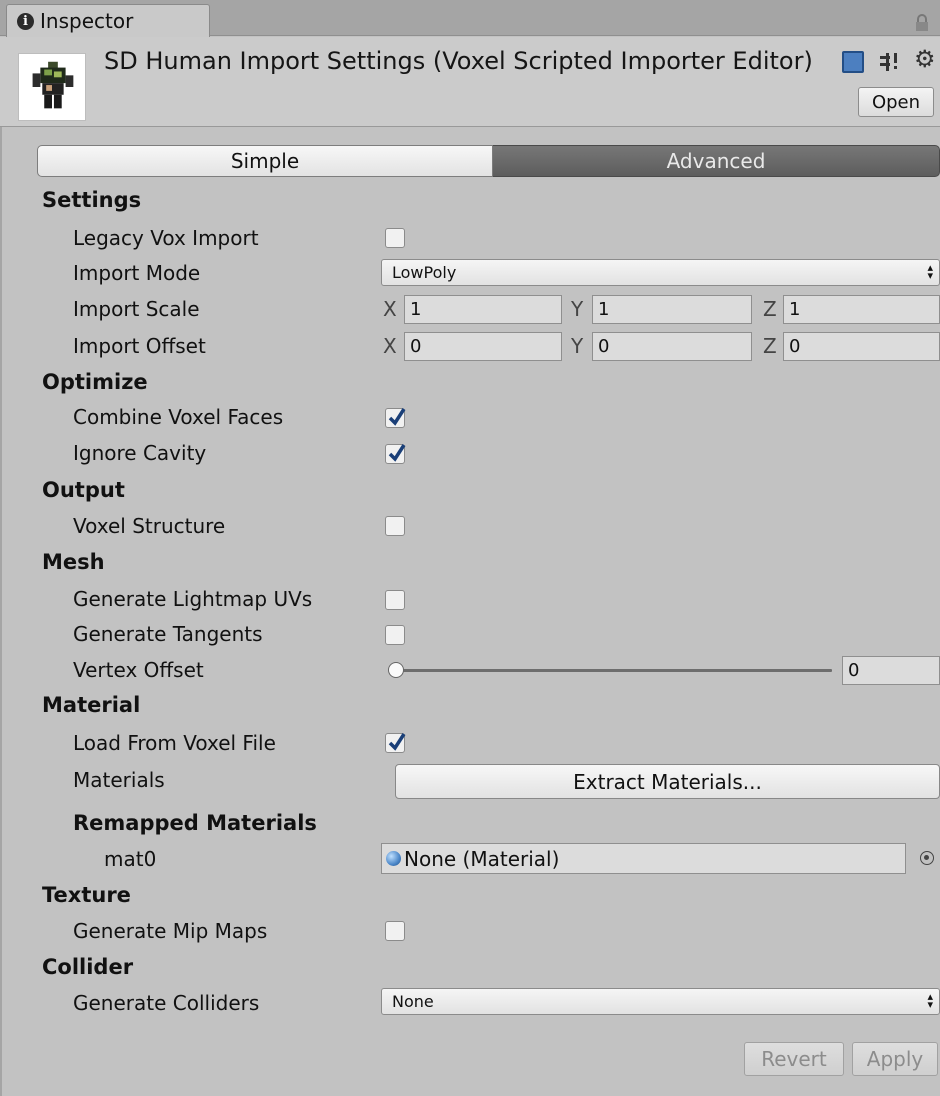  Describe the element at coordinates (92, 200) in the screenshot. I see `section-settings: Settings` at that location.